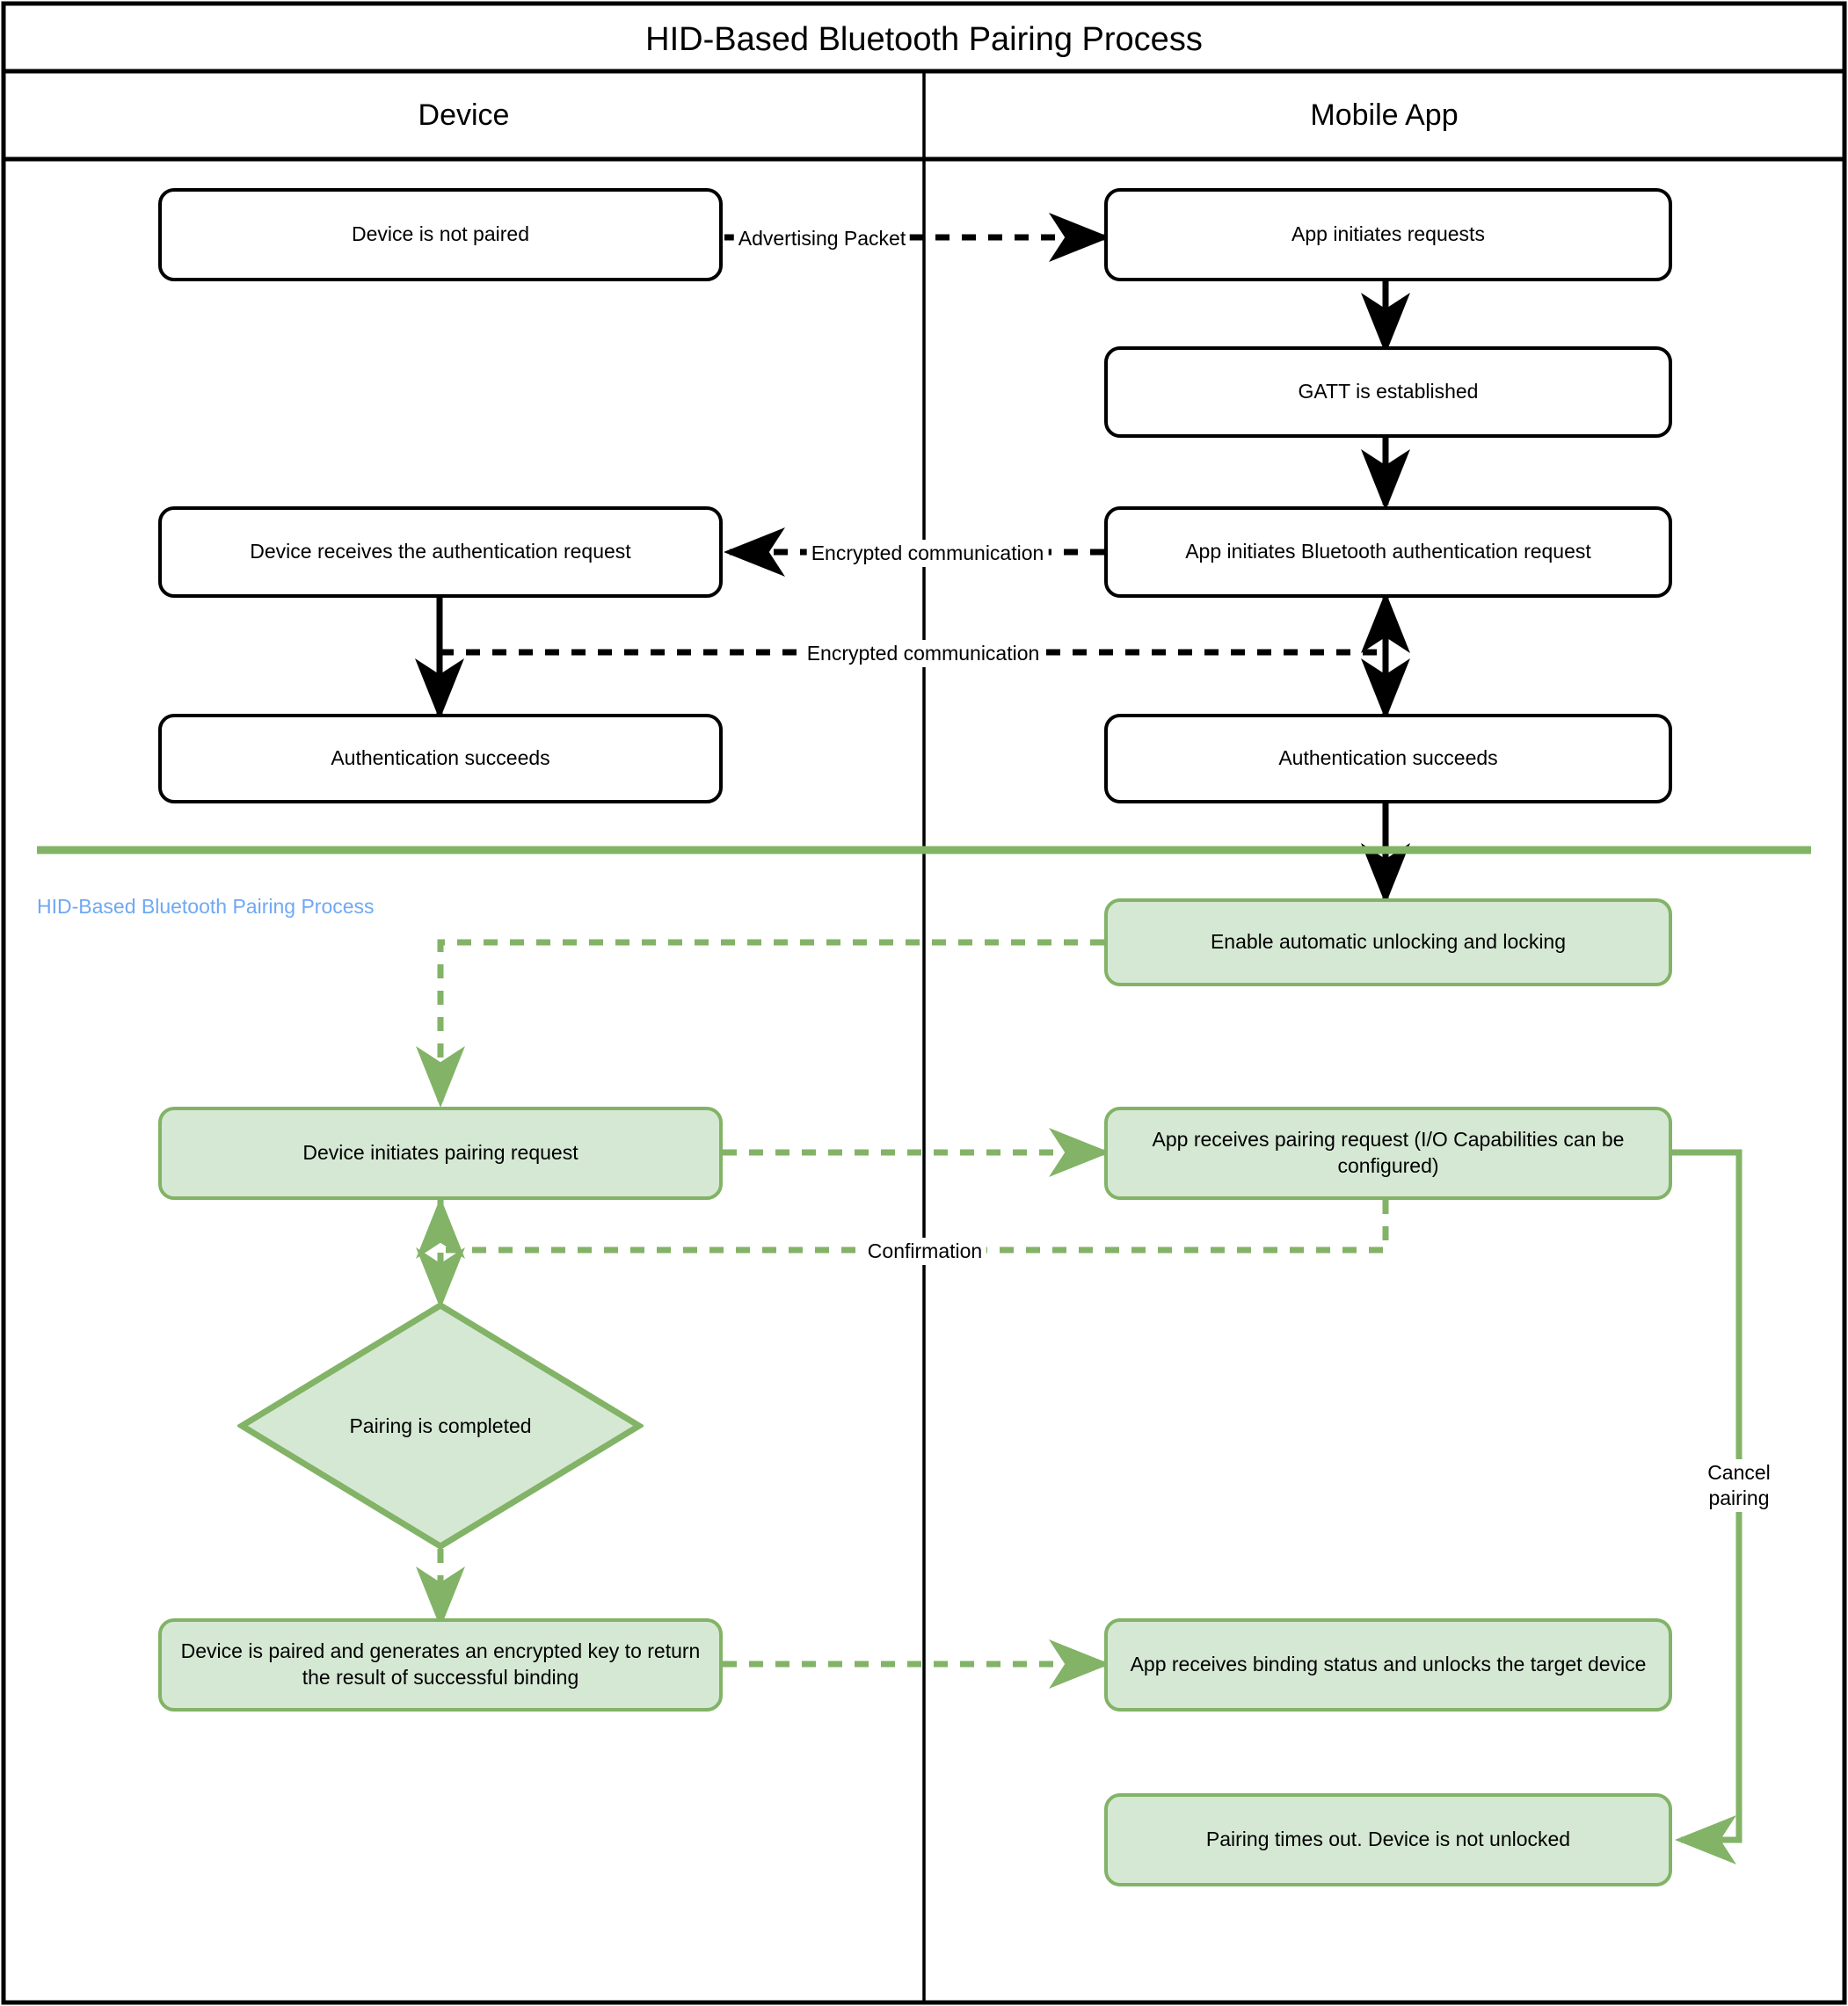 This screenshot has width=1848, height=2006. Describe the element at coordinates (1739, 1498) in the screenshot. I see `edge-label-cancel-pairing-line2: pairing` at that location.